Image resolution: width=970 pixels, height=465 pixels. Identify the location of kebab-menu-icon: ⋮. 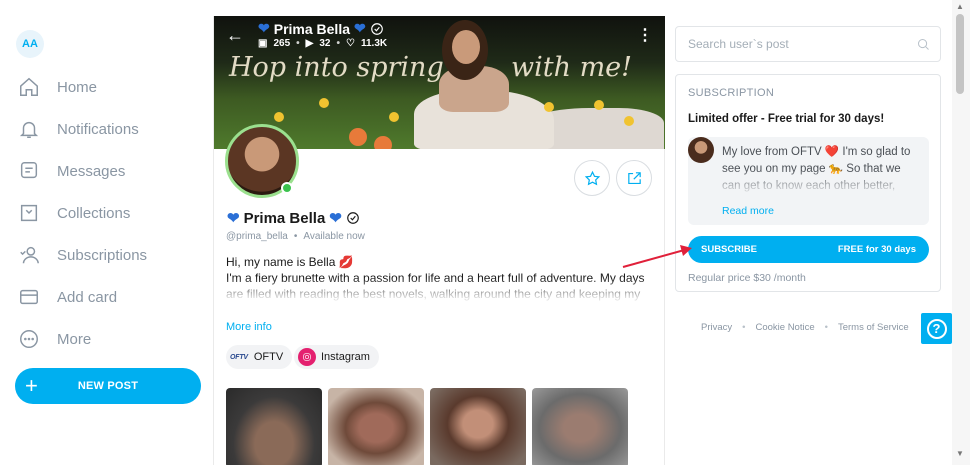
(645, 35).